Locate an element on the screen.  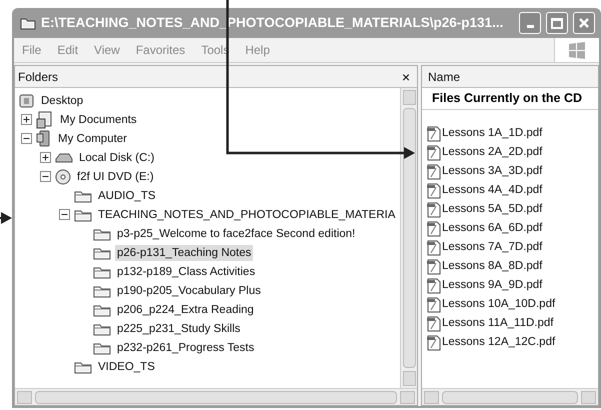
close-icon is located at coordinates (584, 23).